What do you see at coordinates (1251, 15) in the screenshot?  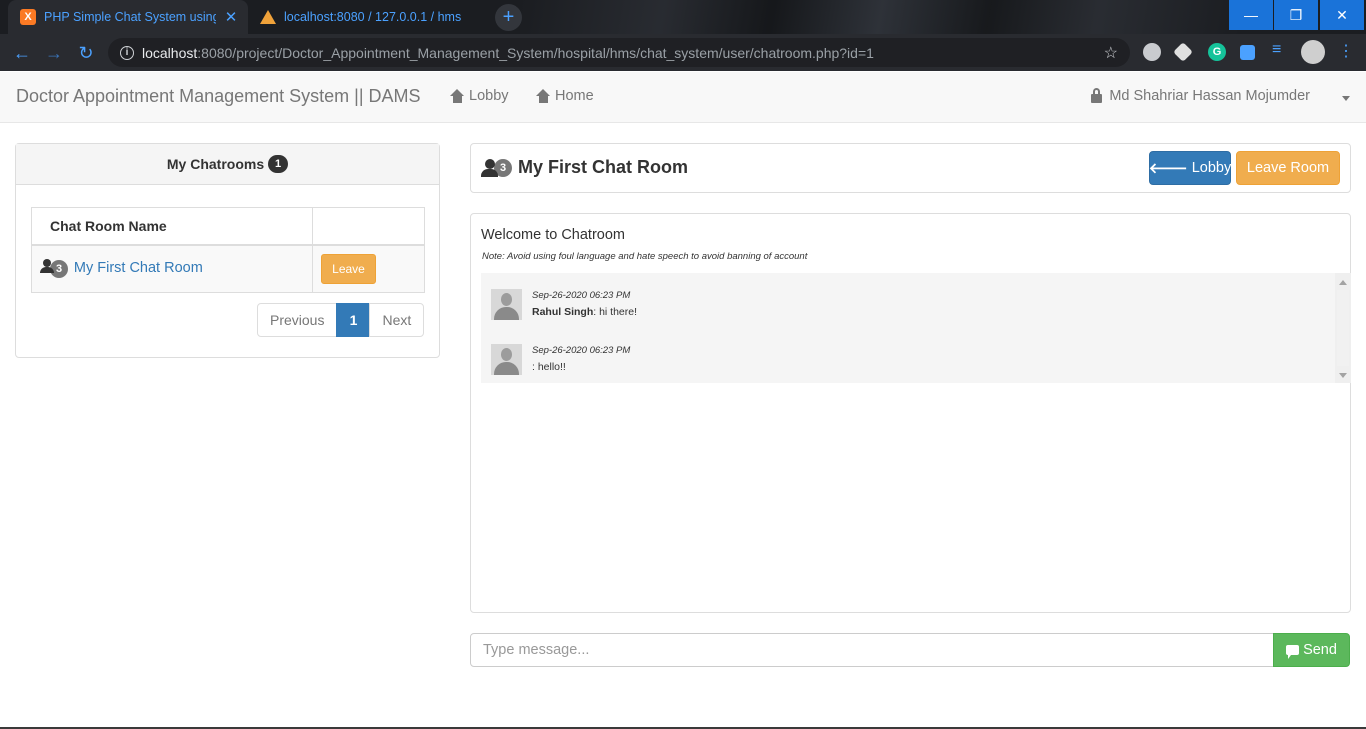 I see `minimize-window-button: —` at bounding box center [1251, 15].